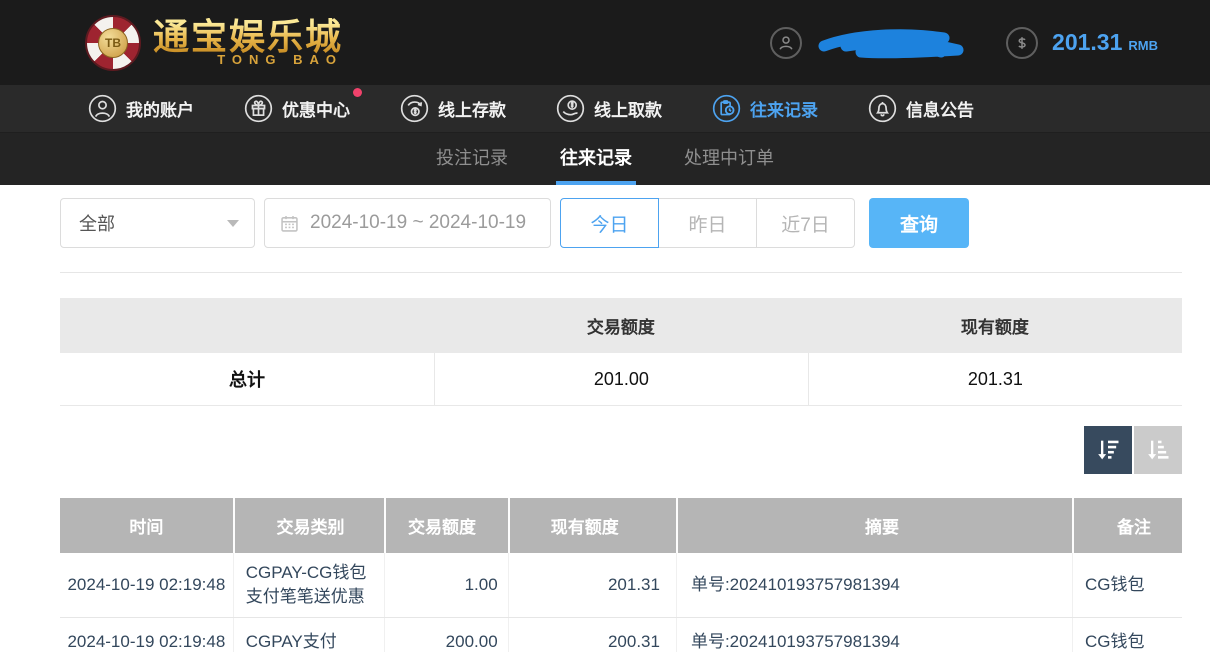 The width and height of the screenshot is (1210, 652). I want to click on cell-type: CGPAY支付, so click(308, 635).